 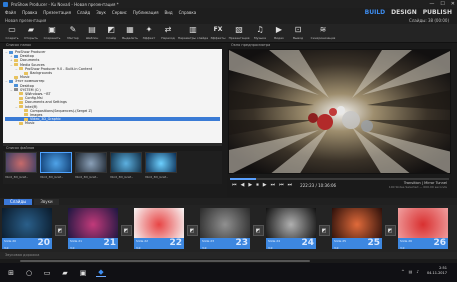 What do you see at coordinates (218, 33) in the screenshot?
I see `toolbar-button-10: FX Эффекты` at bounding box center [218, 33].